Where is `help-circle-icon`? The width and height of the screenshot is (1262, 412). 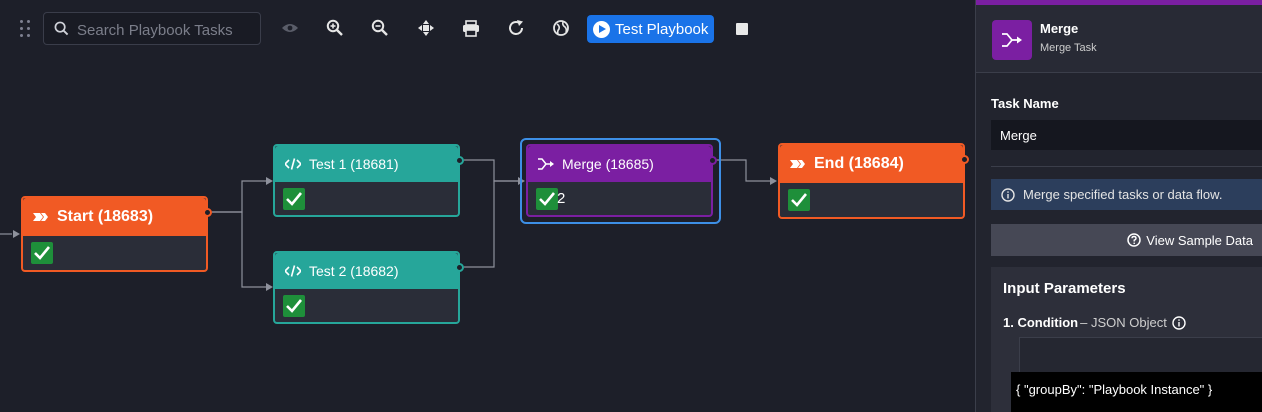
help-circle-icon is located at coordinates (1134, 240).